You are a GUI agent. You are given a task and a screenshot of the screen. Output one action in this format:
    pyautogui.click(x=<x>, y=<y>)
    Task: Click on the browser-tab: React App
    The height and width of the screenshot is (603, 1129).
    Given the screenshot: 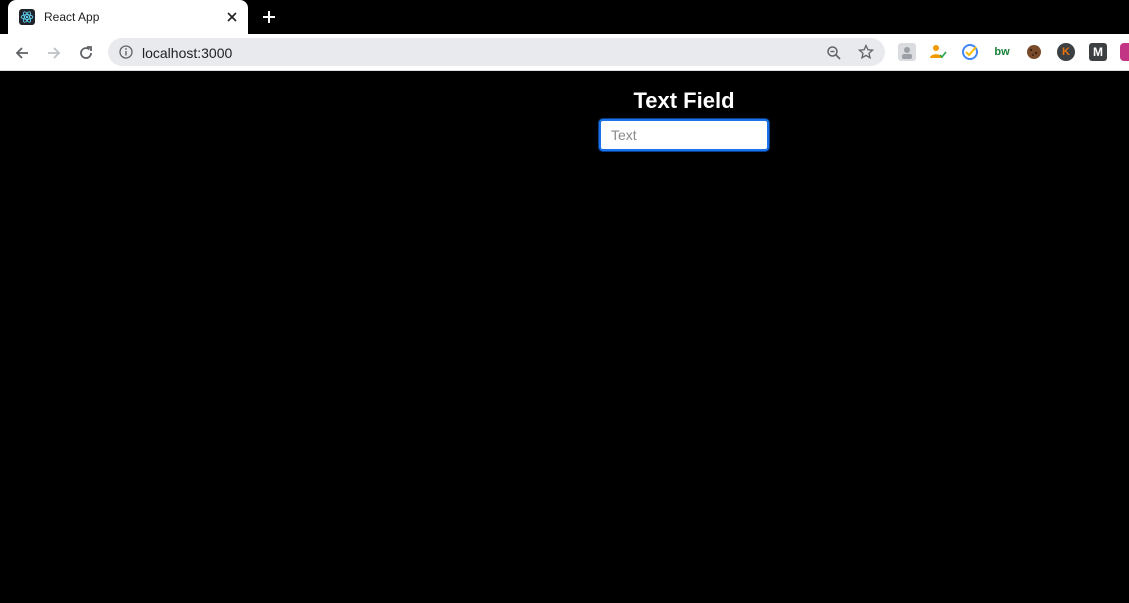 What is the action you would take?
    pyautogui.click(x=128, y=17)
    